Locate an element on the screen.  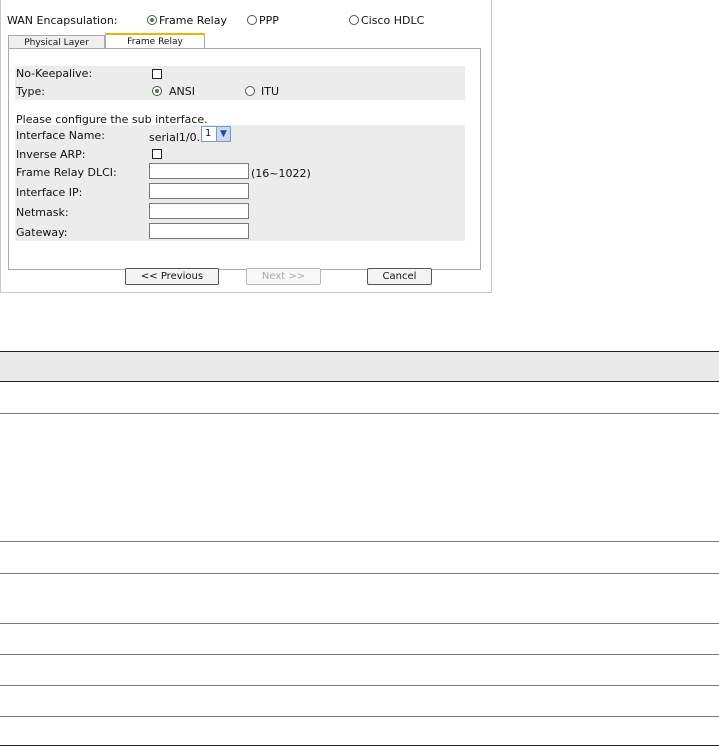
itu-option-label: ITU is located at coordinates (270, 91).